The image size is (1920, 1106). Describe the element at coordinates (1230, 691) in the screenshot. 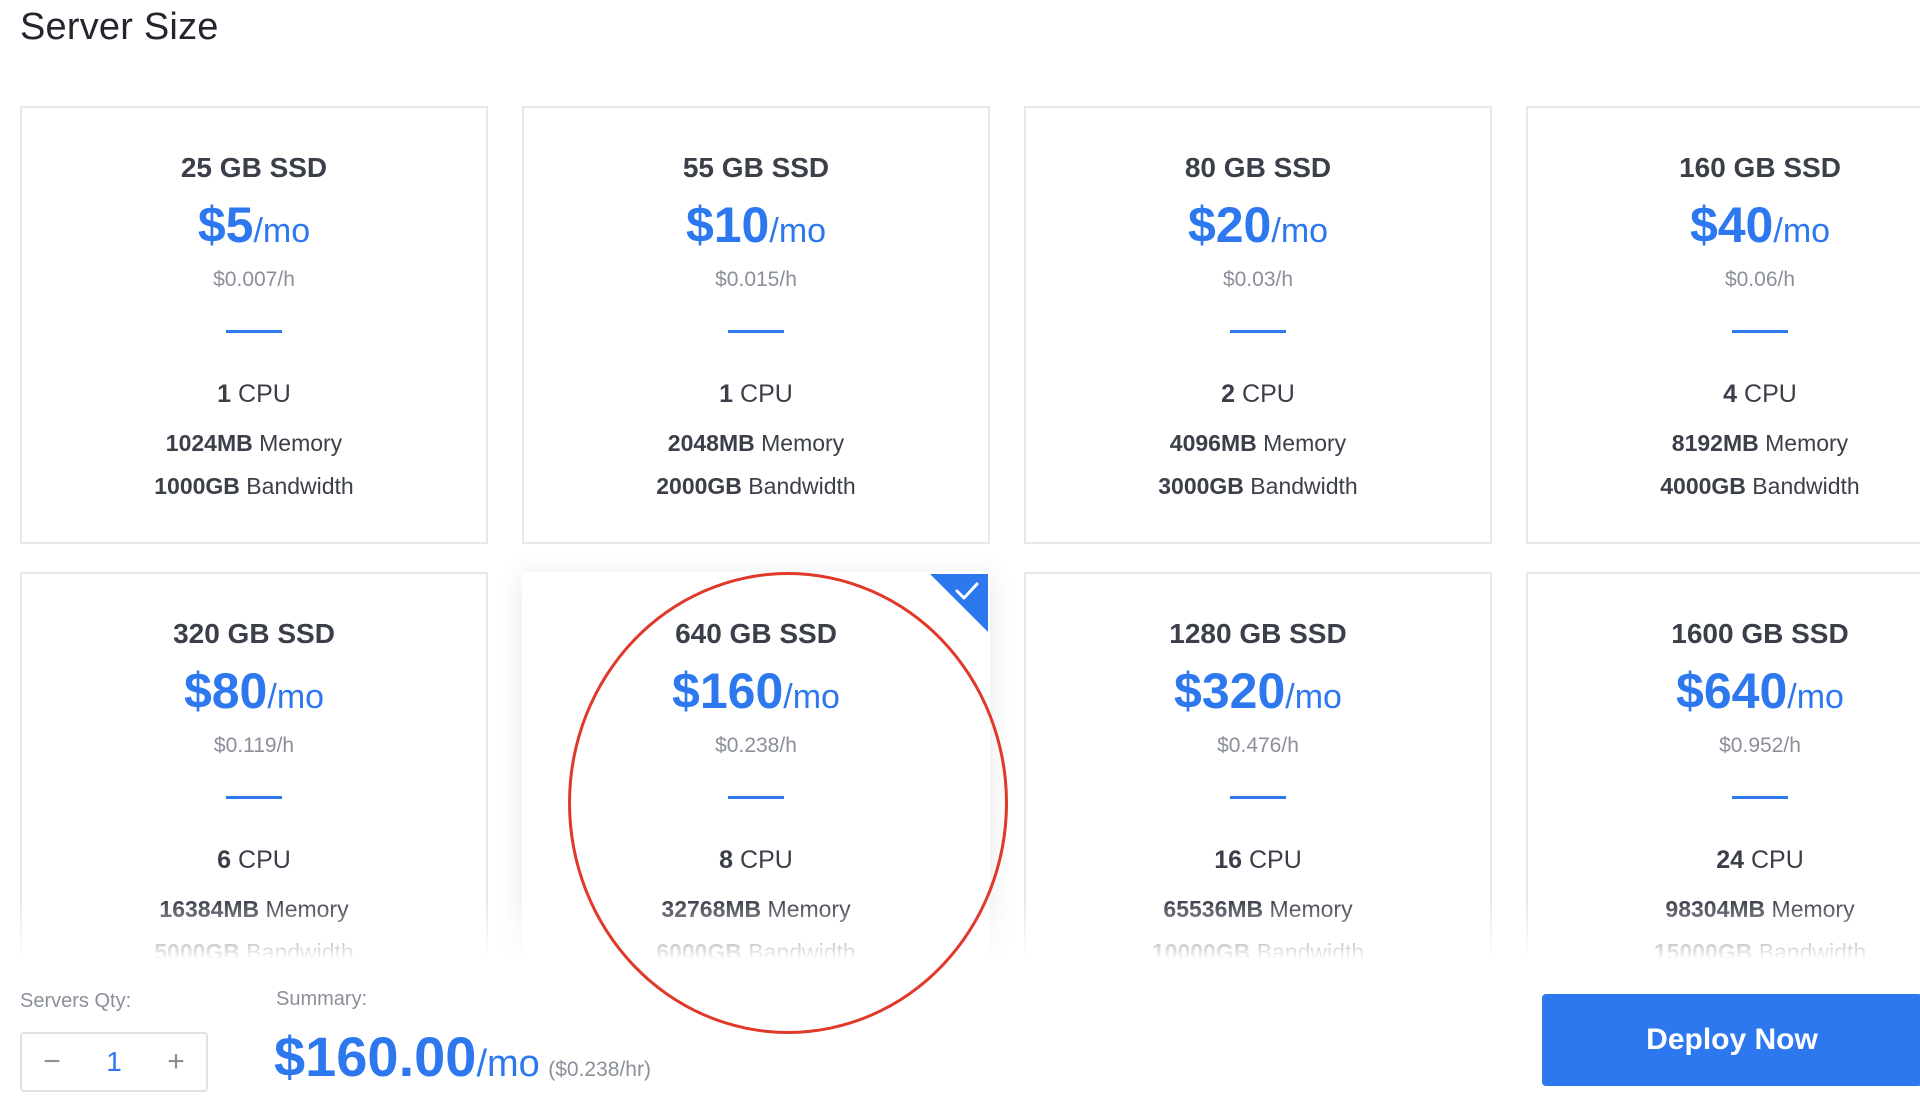

I see `plan-price-amount: $320` at that location.